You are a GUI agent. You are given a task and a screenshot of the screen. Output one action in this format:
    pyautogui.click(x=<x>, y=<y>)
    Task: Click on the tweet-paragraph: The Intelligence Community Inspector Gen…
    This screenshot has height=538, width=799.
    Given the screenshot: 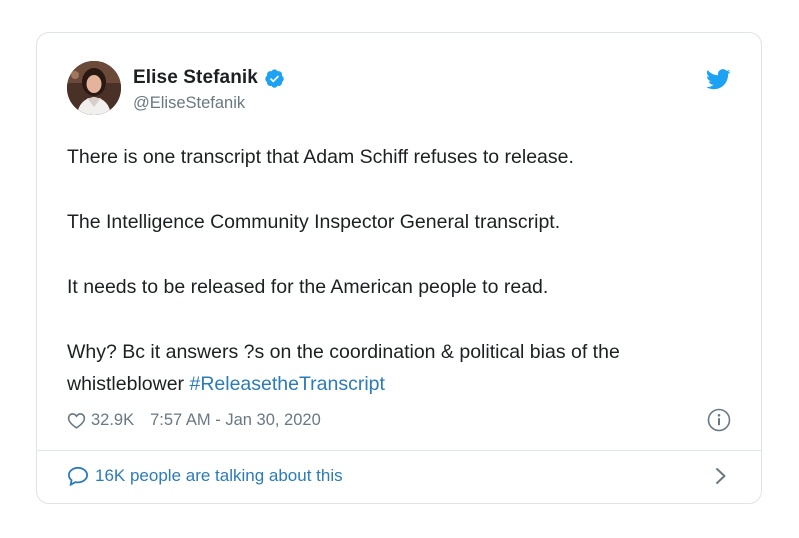 What is the action you would take?
    pyautogui.click(x=314, y=222)
    